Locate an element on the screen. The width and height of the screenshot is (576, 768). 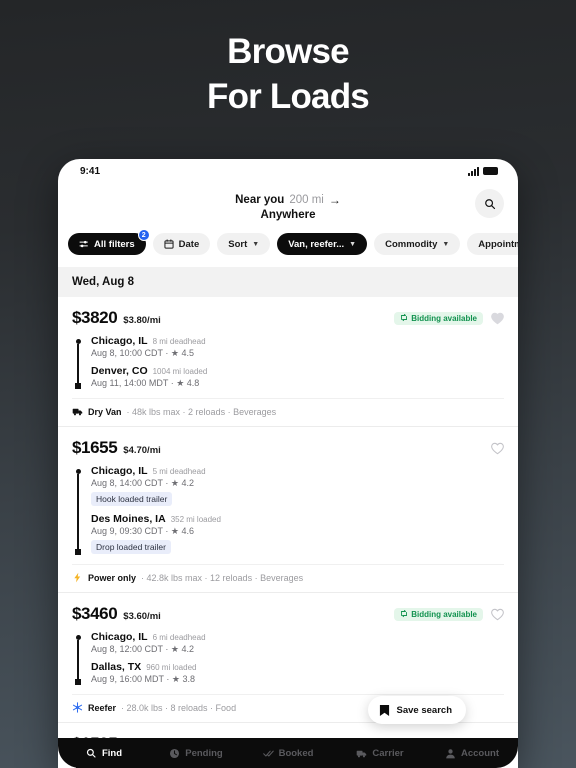
filter-chip-label: Appointment is located at coordinates (498, 244).